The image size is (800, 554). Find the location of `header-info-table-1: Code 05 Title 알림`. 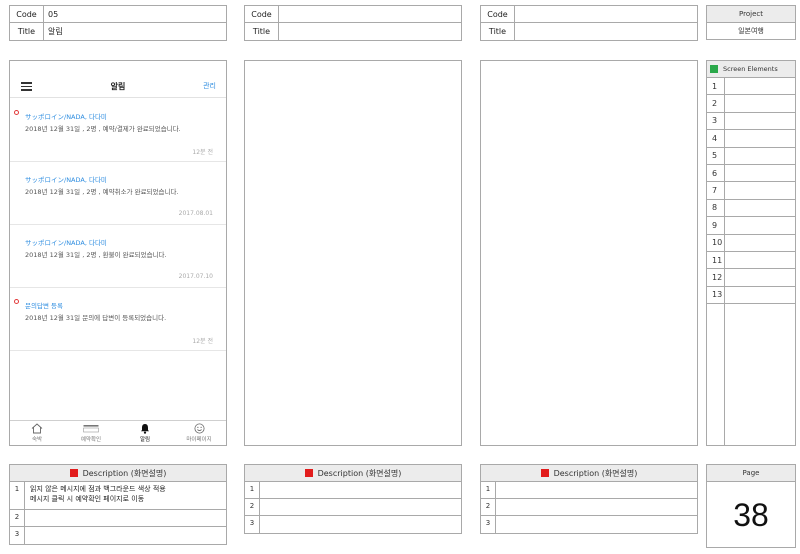

header-info-table-1: Code 05 Title 알림 is located at coordinates (118, 23).